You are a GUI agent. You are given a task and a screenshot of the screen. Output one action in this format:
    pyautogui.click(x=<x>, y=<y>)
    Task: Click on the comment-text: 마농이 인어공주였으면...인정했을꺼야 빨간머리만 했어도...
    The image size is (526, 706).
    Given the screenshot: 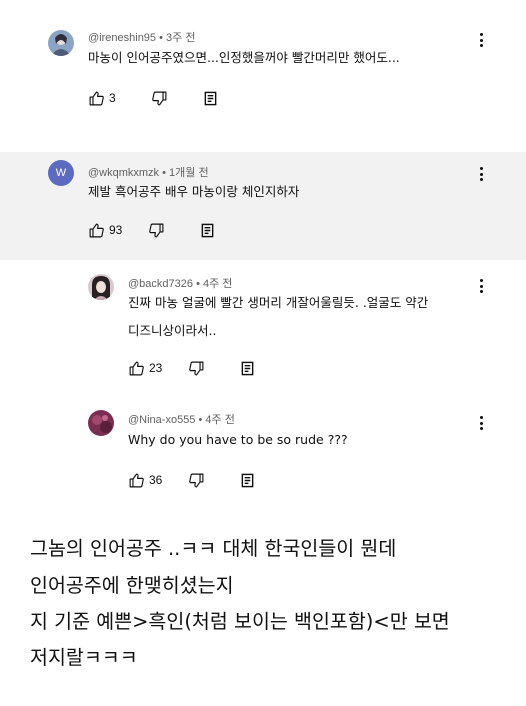 What is the action you would take?
    pyautogui.click(x=244, y=57)
    